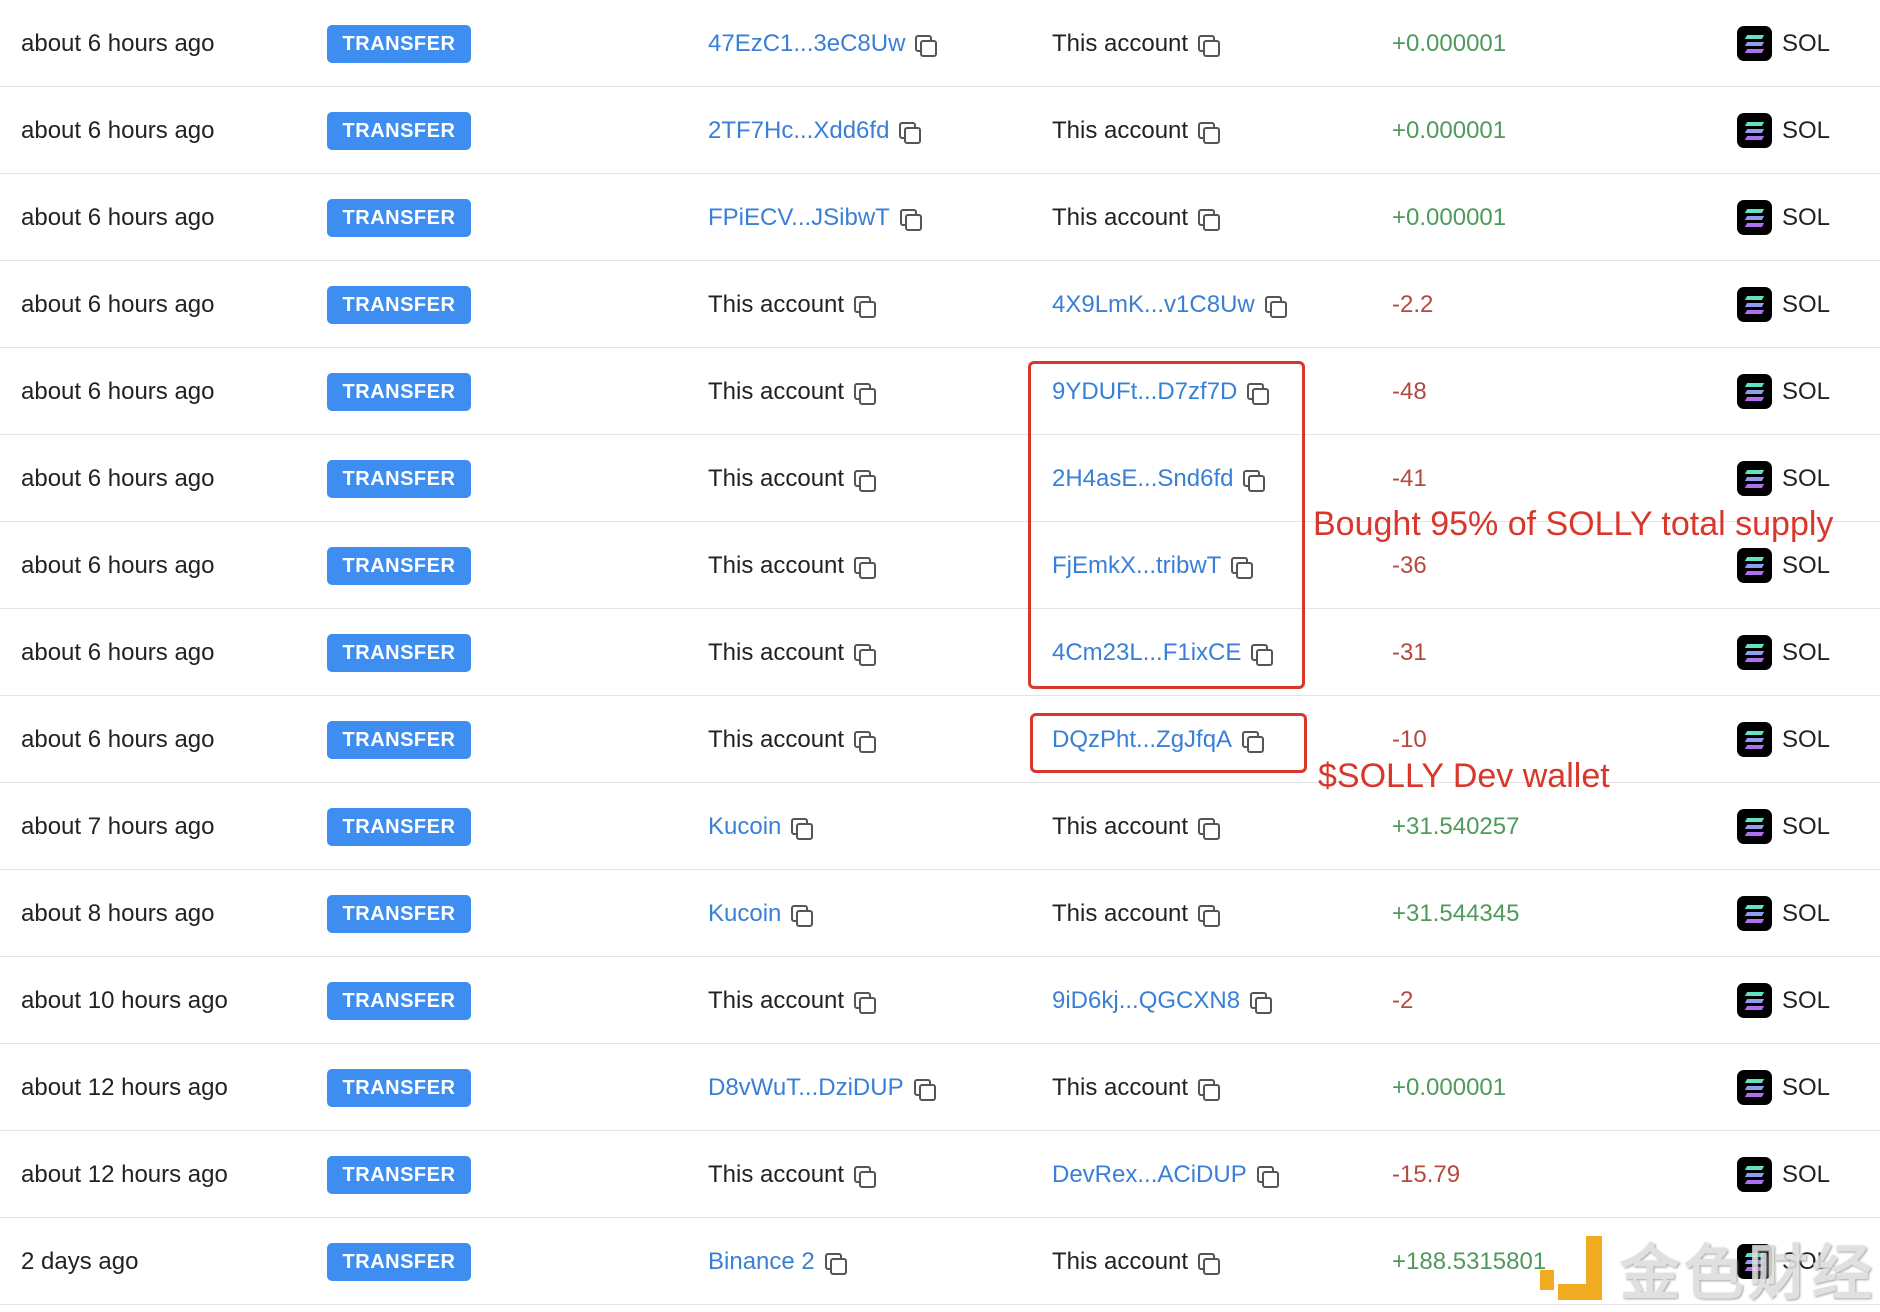 The width and height of the screenshot is (1880, 1312). I want to click on to-cell: 4X9LmK...v1C8Uw, so click(1169, 304).